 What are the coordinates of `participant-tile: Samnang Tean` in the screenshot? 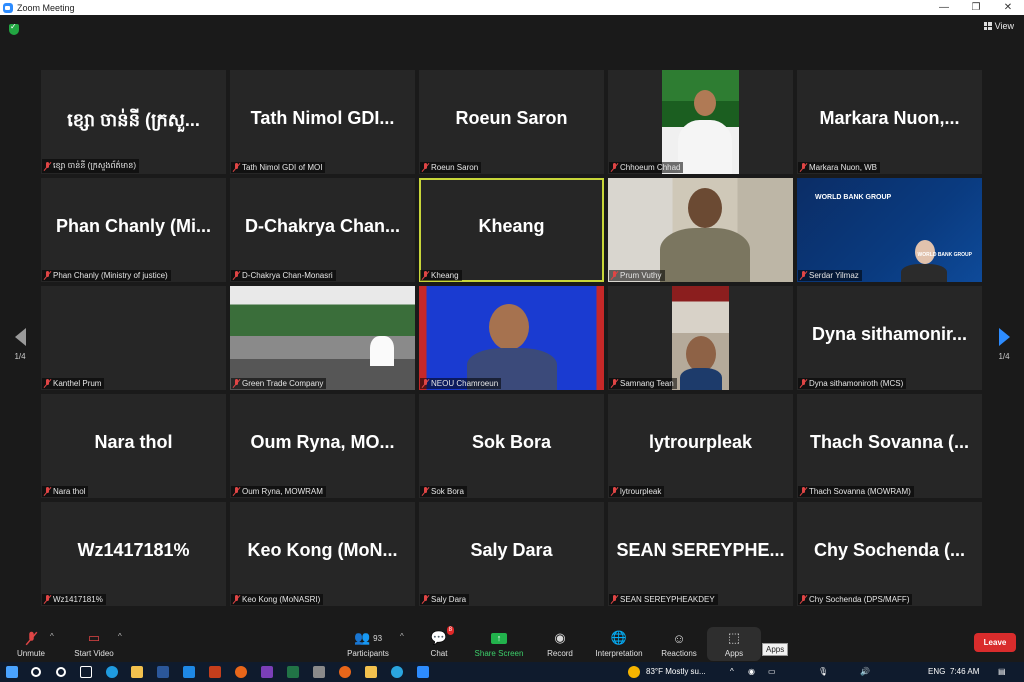 It's located at (700, 338).